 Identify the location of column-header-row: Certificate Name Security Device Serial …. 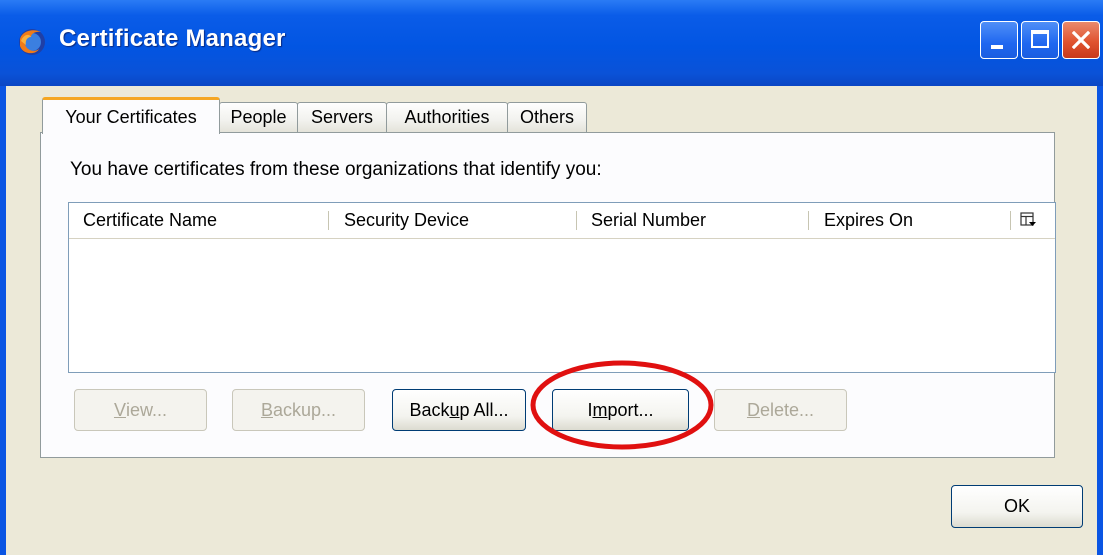
(562, 221).